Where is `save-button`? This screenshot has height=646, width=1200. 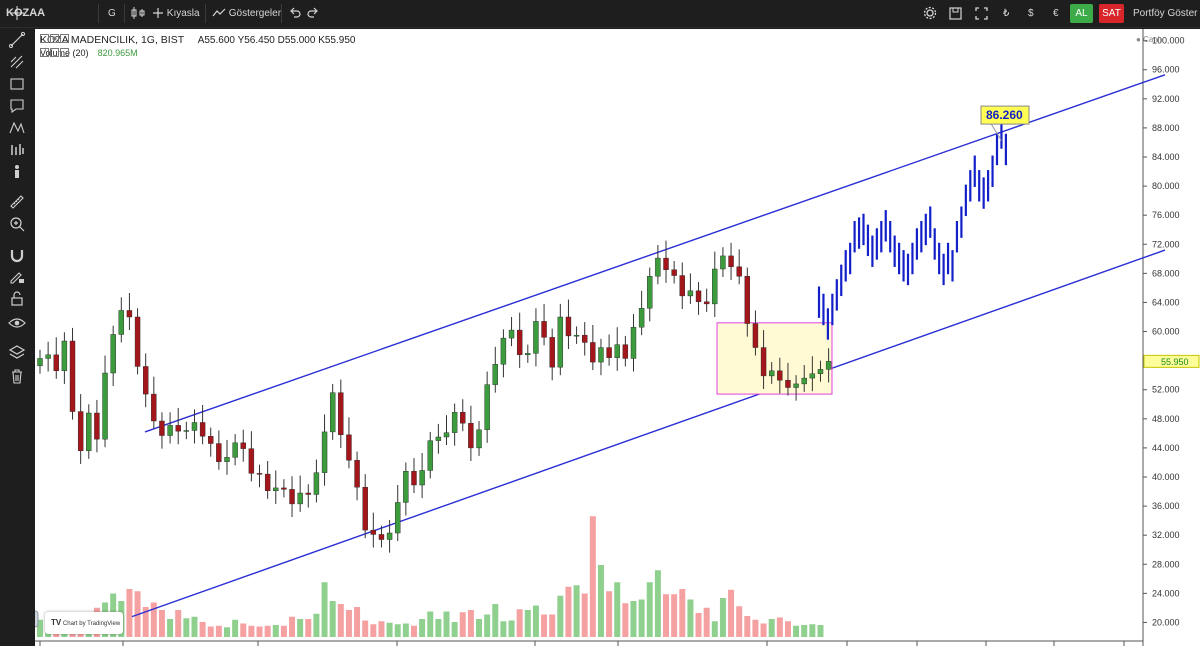 save-button is located at coordinates (955, 13).